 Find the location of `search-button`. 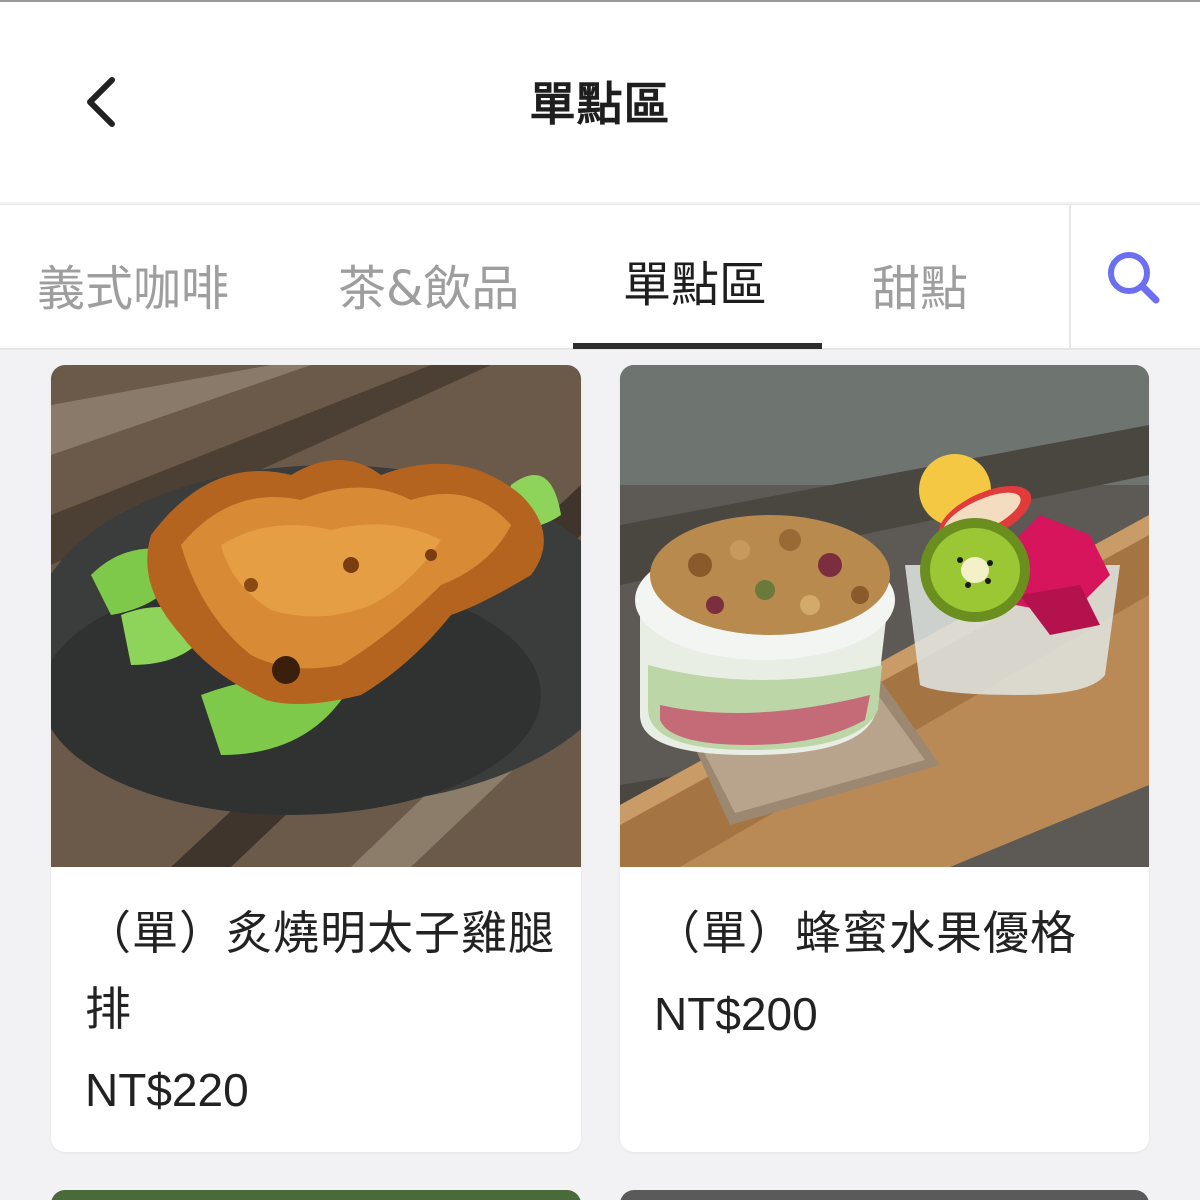

search-button is located at coordinates (1134, 278).